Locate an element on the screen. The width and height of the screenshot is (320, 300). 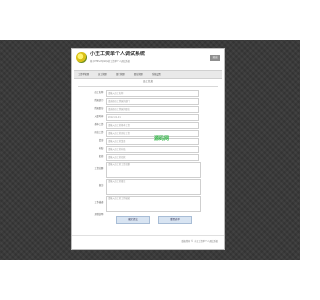
app-subtitle: 基于PHP+MySQL的工资单个人调试系统 is located at coordinates (110, 61).